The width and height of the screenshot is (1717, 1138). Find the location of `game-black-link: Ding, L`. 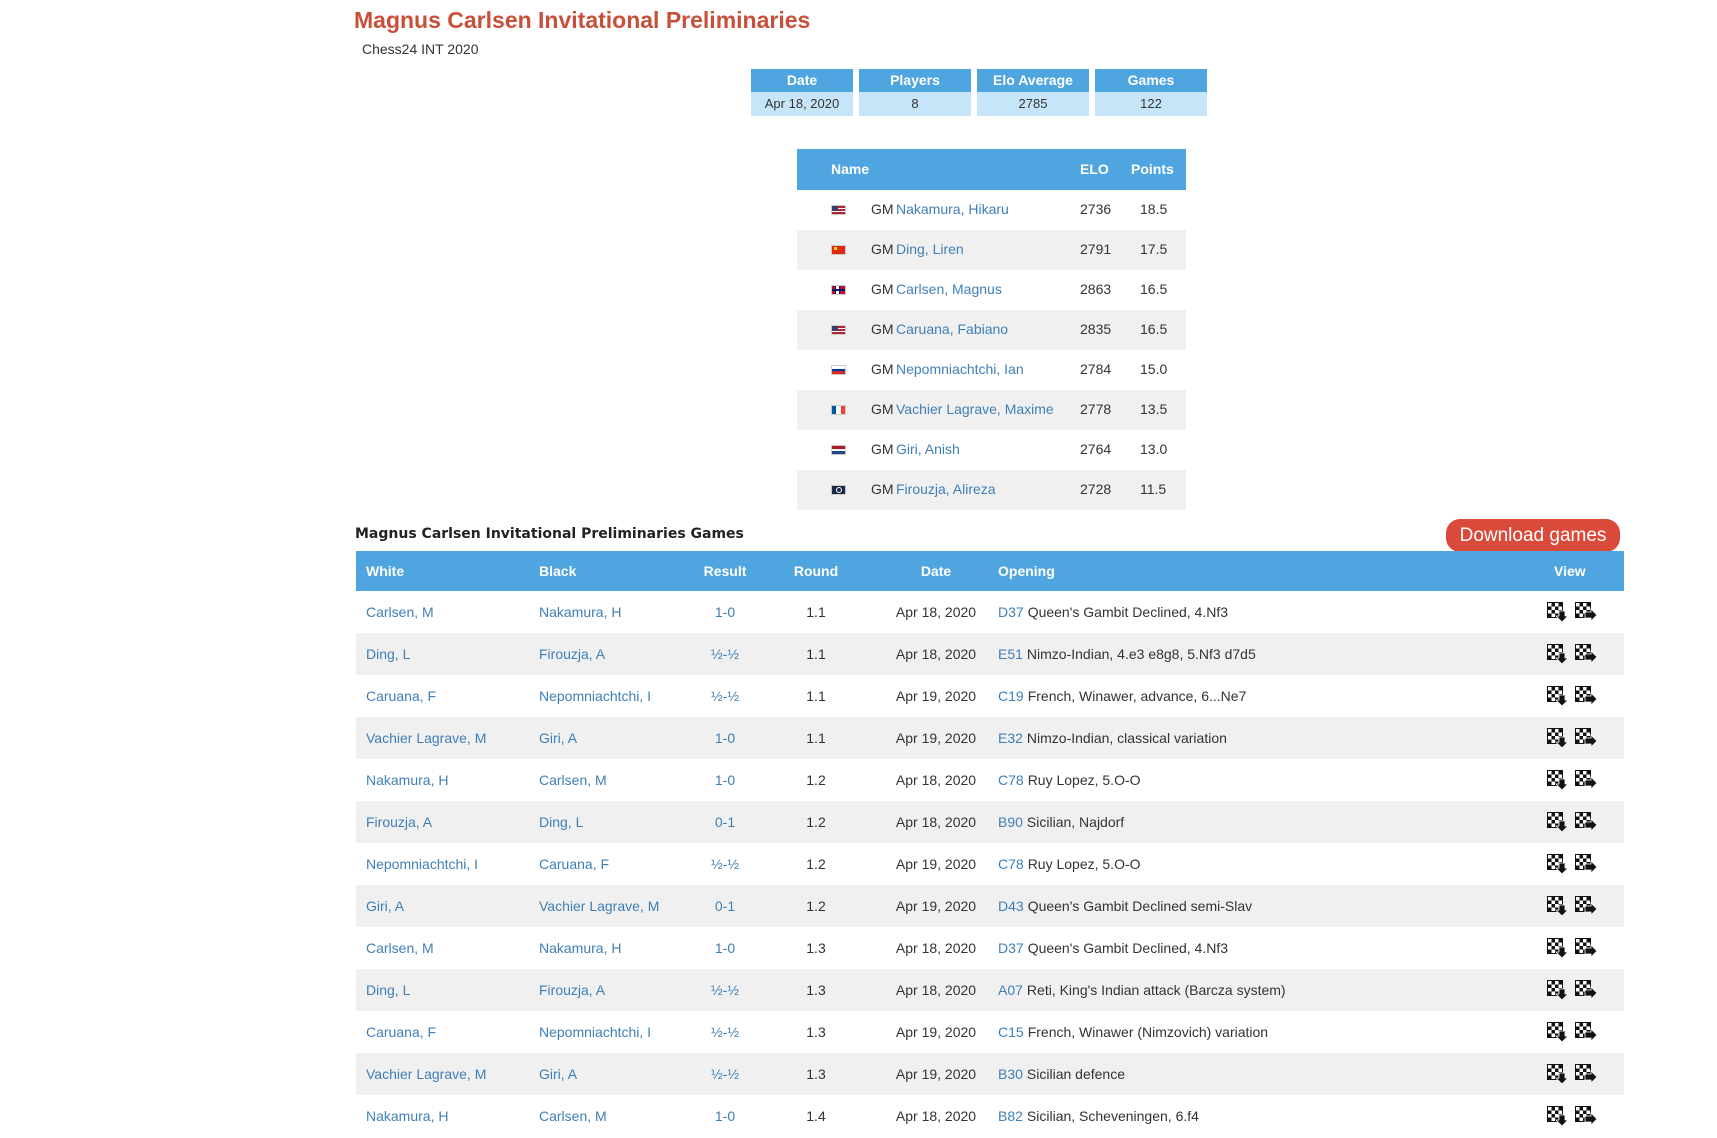

game-black-link: Ding, L is located at coordinates (561, 822).